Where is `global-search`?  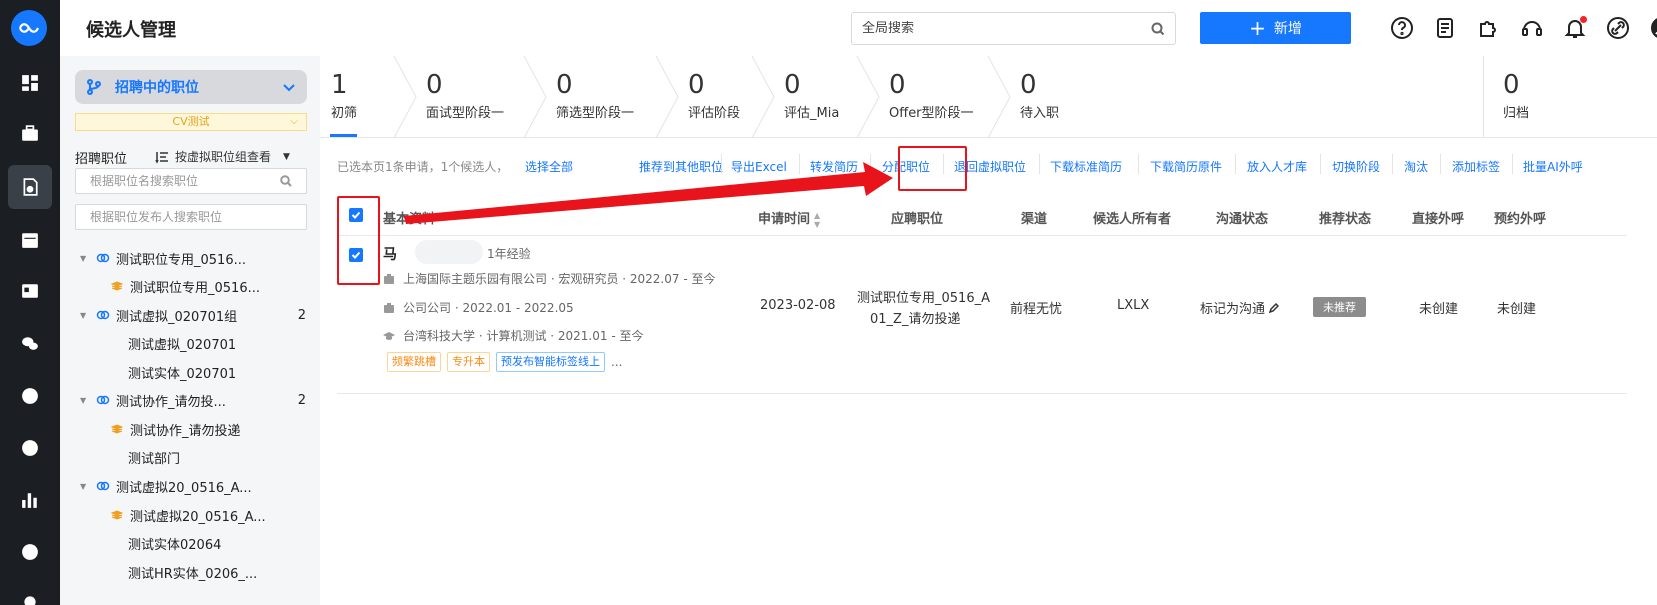 global-search is located at coordinates (1013, 28).